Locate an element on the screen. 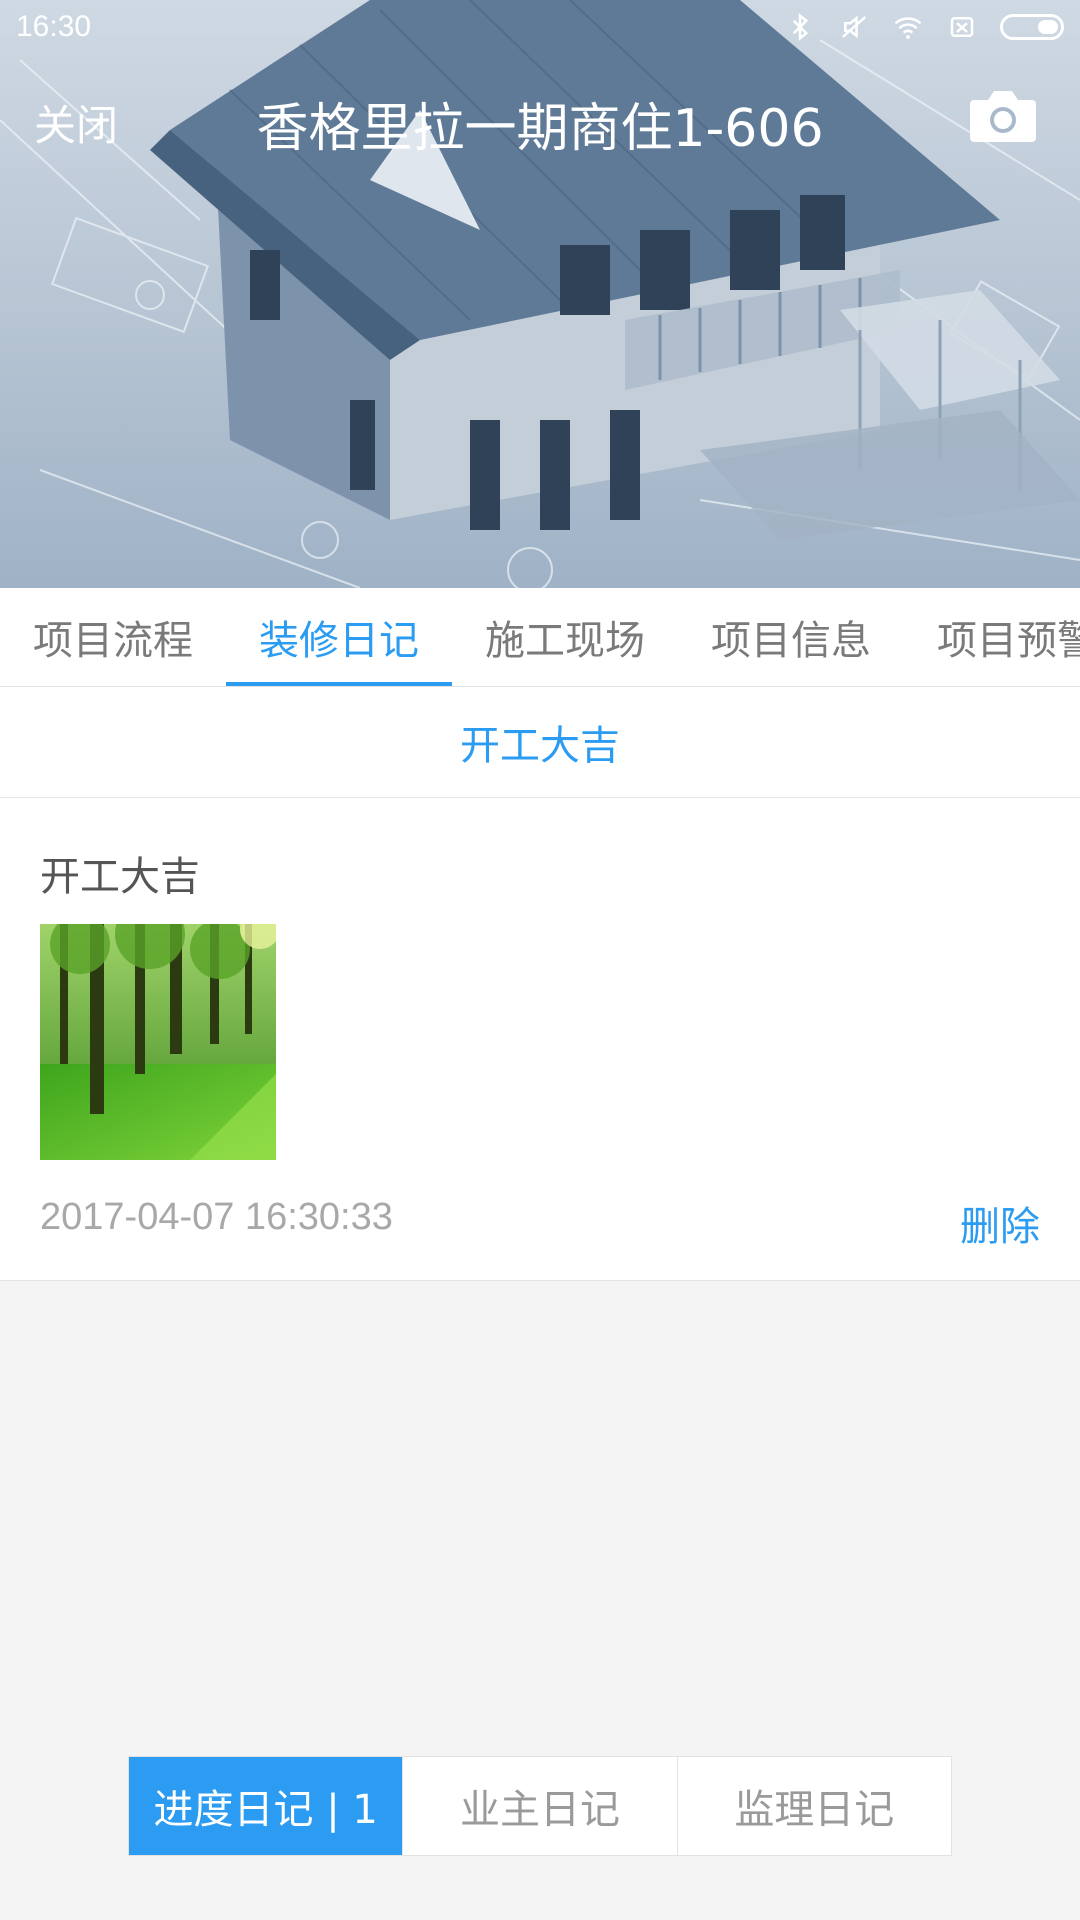 Image resolution: width=1080 pixels, height=1920 pixels. close-button: 关闭 is located at coordinates (76, 122).